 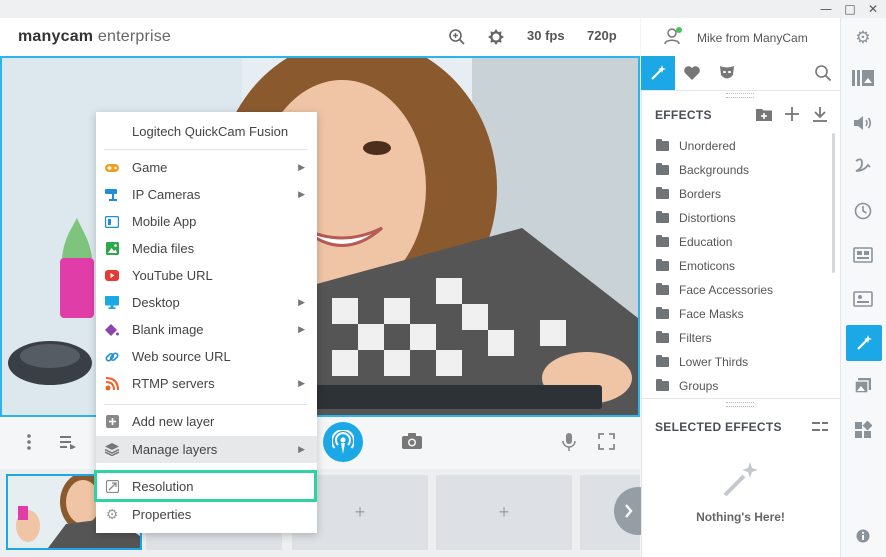 What do you see at coordinates (684, 338) in the screenshot?
I see `effects-folder-item: Filters` at bounding box center [684, 338].